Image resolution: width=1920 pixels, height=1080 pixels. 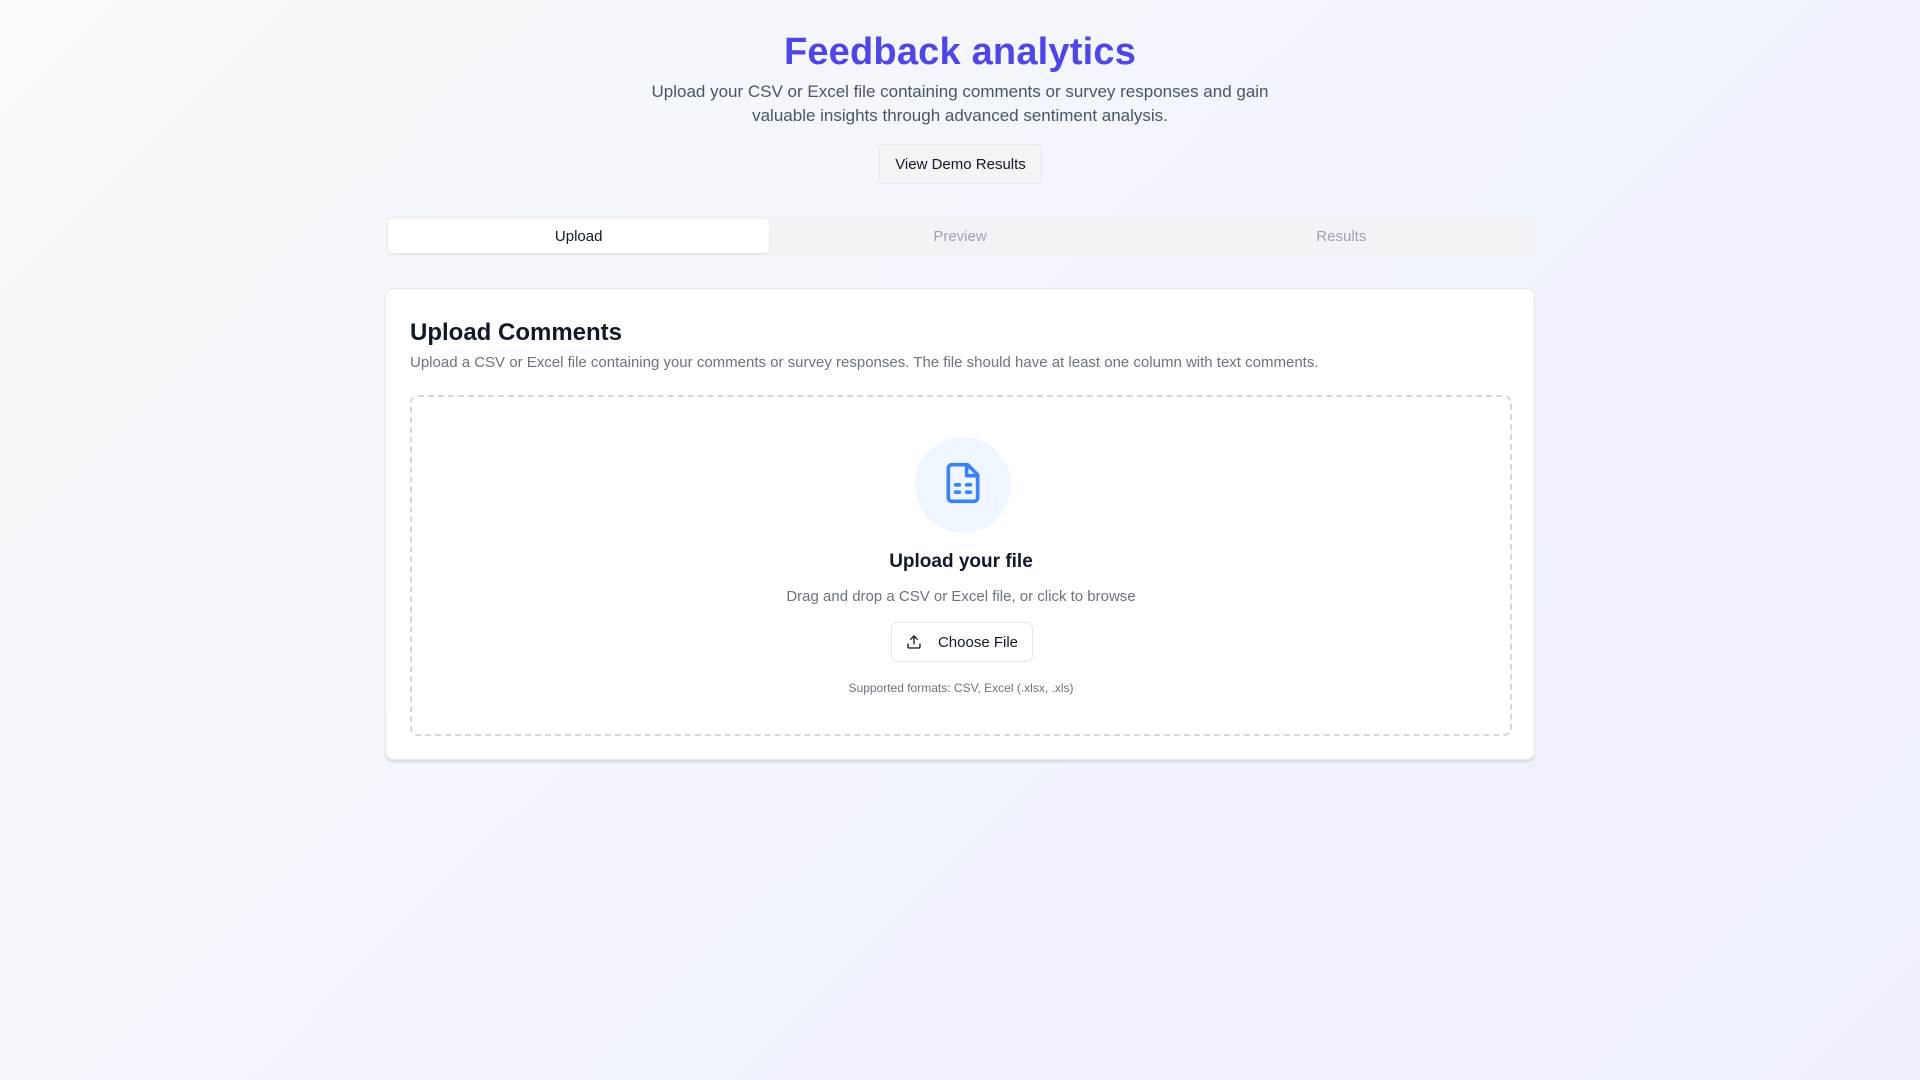 What do you see at coordinates (1341, 236) in the screenshot?
I see `tab-results: Results` at bounding box center [1341, 236].